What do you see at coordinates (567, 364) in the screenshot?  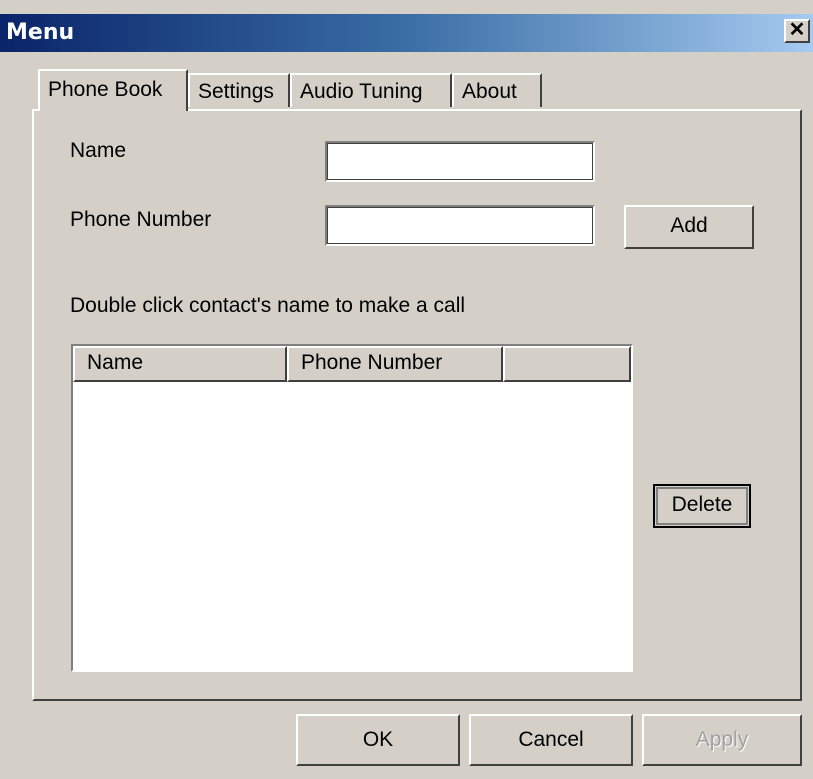 I see `column-header-blank` at bounding box center [567, 364].